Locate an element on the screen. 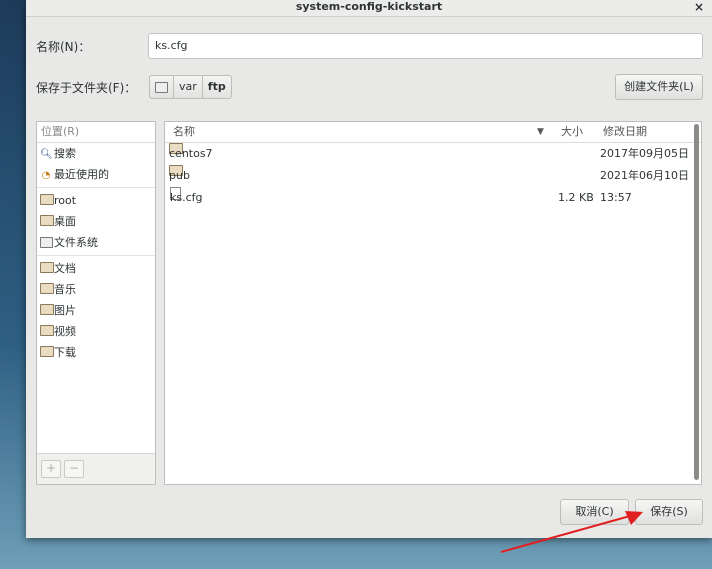 This screenshot has width=712, height=569. path-bar: var ftp is located at coordinates (190, 87).